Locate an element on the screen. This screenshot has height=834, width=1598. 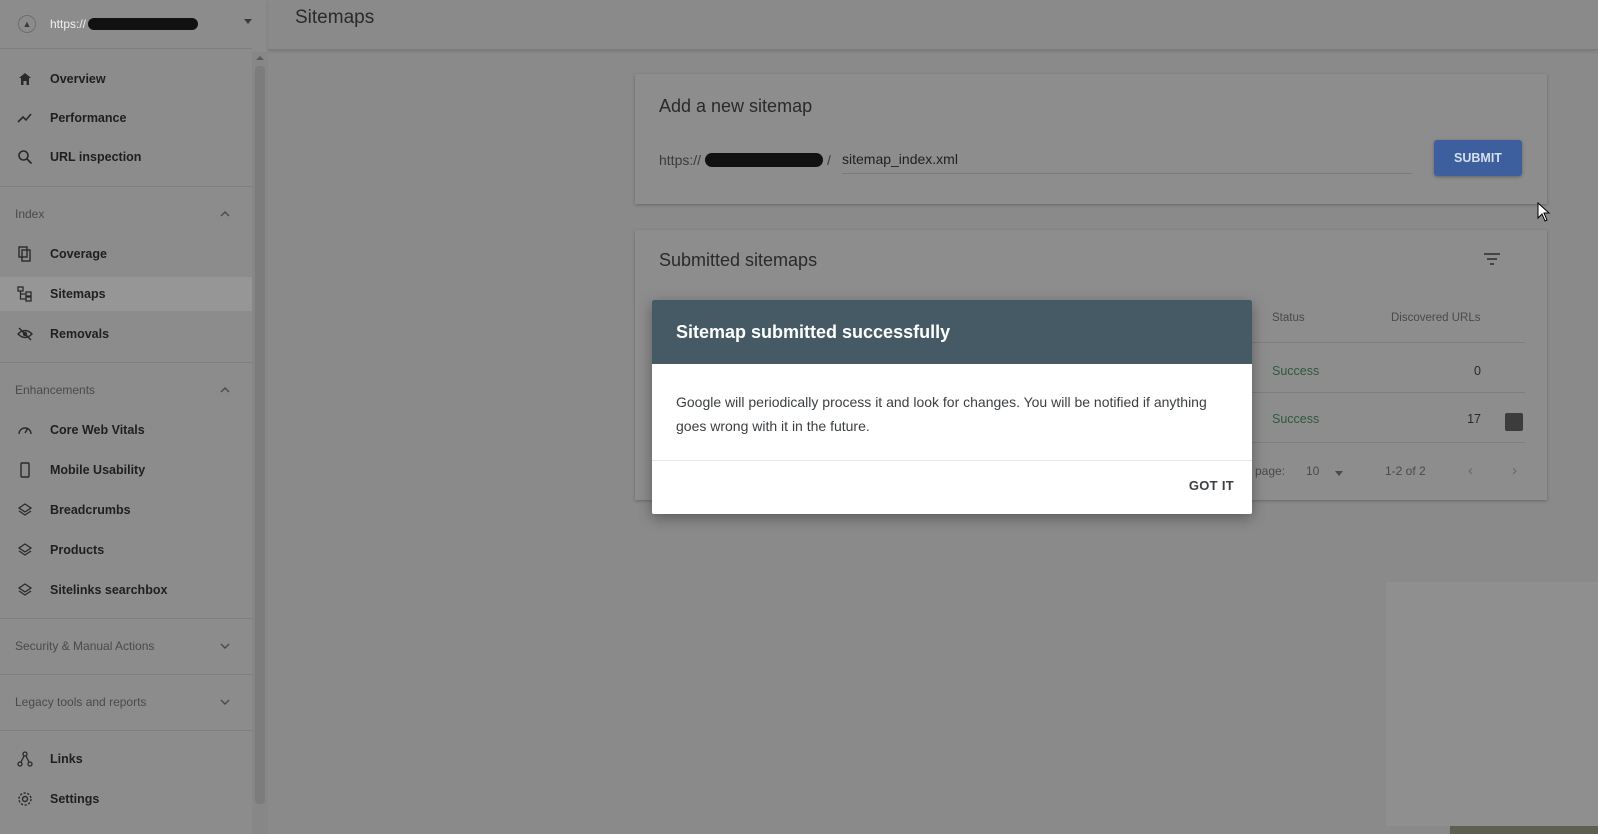
page-title: Sitemaps is located at coordinates (335, 17).